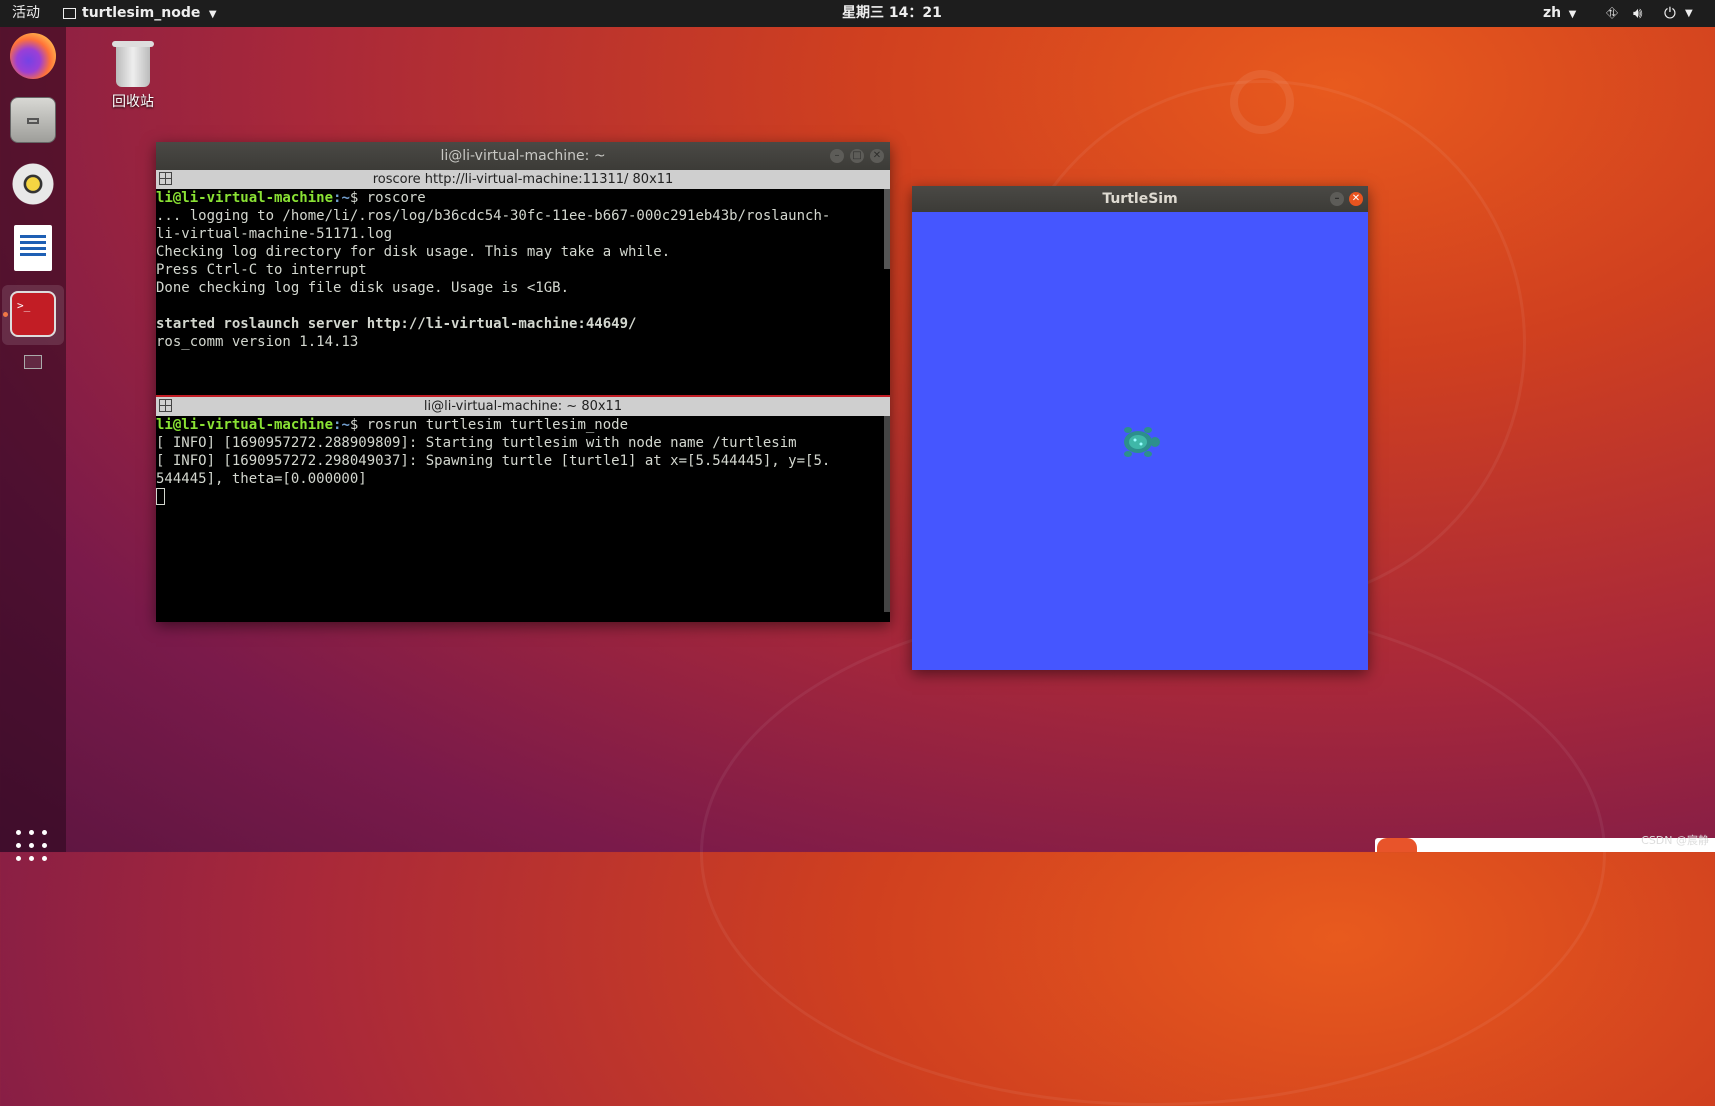 This screenshot has width=1715, height=1106. Describe the element at coordinates (523, 497) in the screenshot. I see `cursor-line` at that location.